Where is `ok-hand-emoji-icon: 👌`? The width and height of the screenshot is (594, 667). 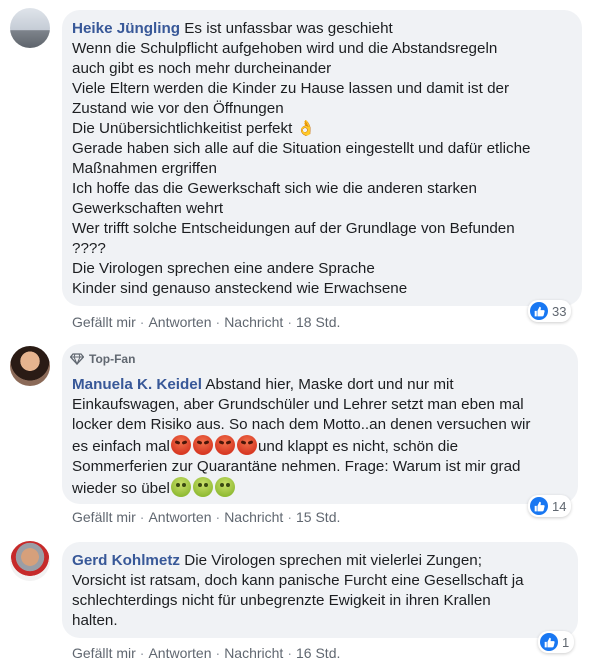 ok-hand-emoji-icon: 👌 is located at coordinates (306, 128).